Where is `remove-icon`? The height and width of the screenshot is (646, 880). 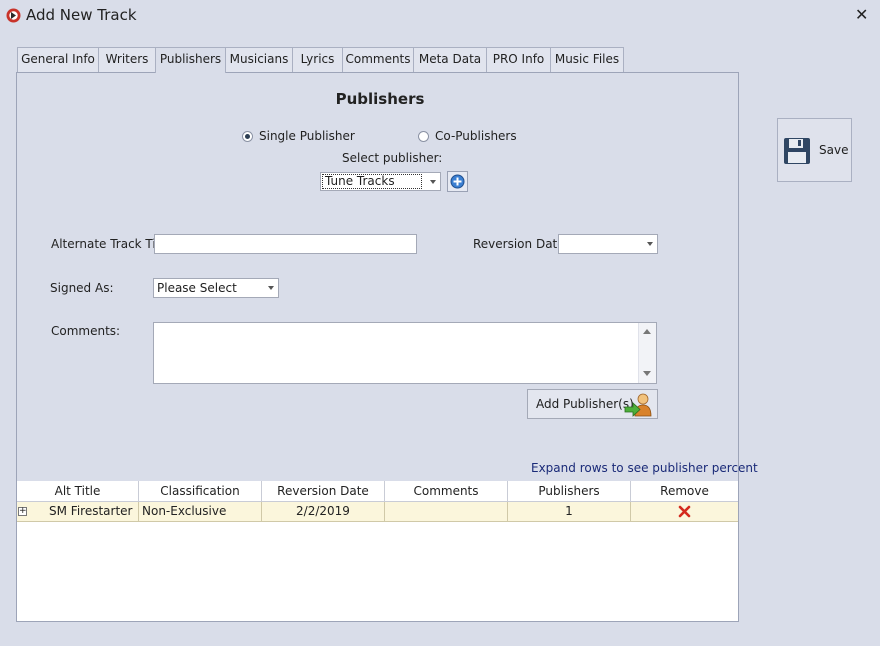
remove-icon is located at coordinates (684, 511).